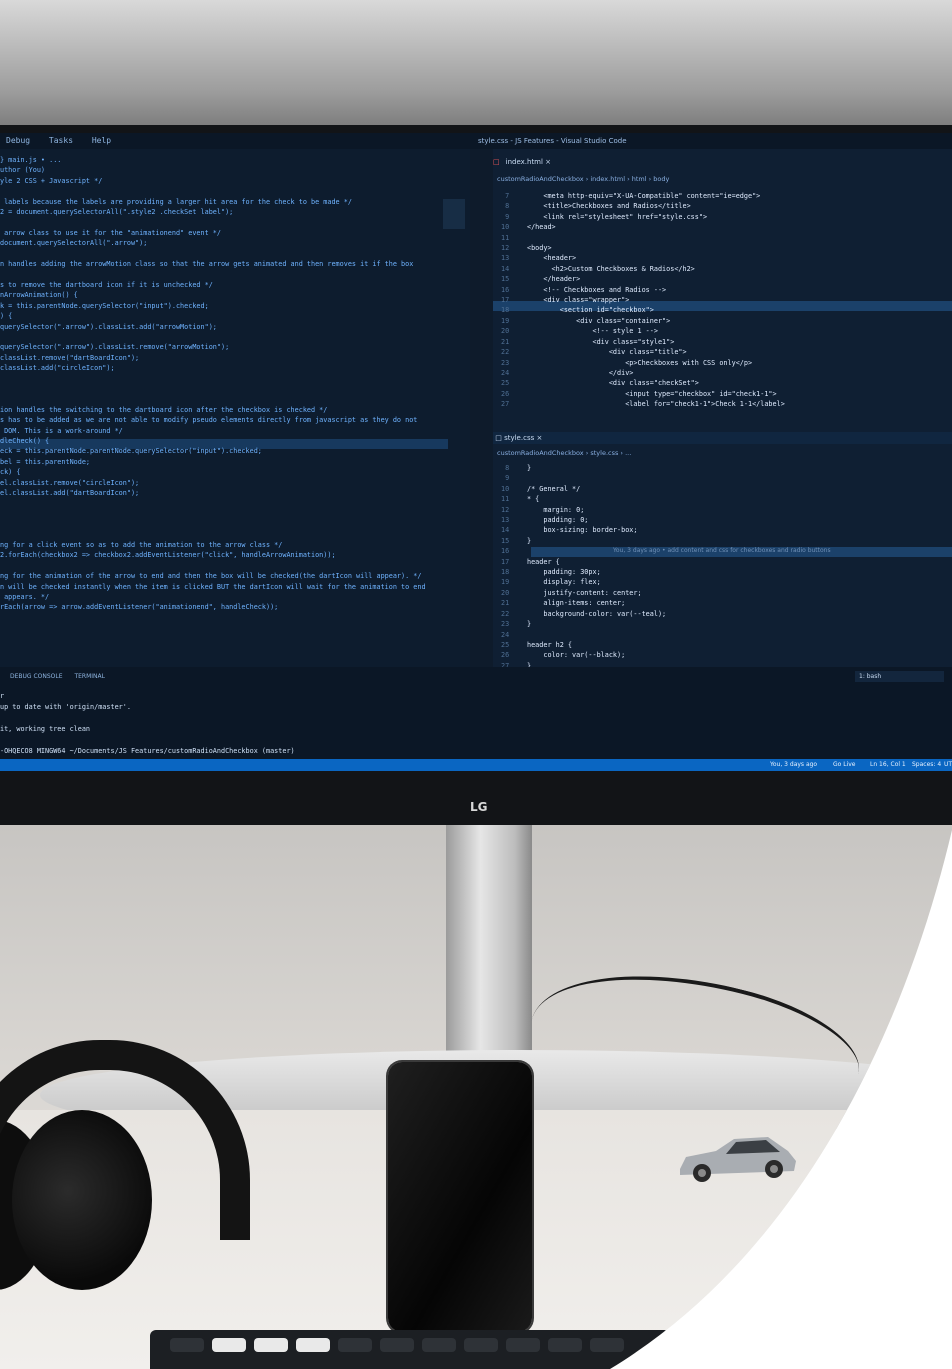 The height and width of the screenshot is (1369, 952). I want to click on status-encoding: UTF, so click(948, 764).